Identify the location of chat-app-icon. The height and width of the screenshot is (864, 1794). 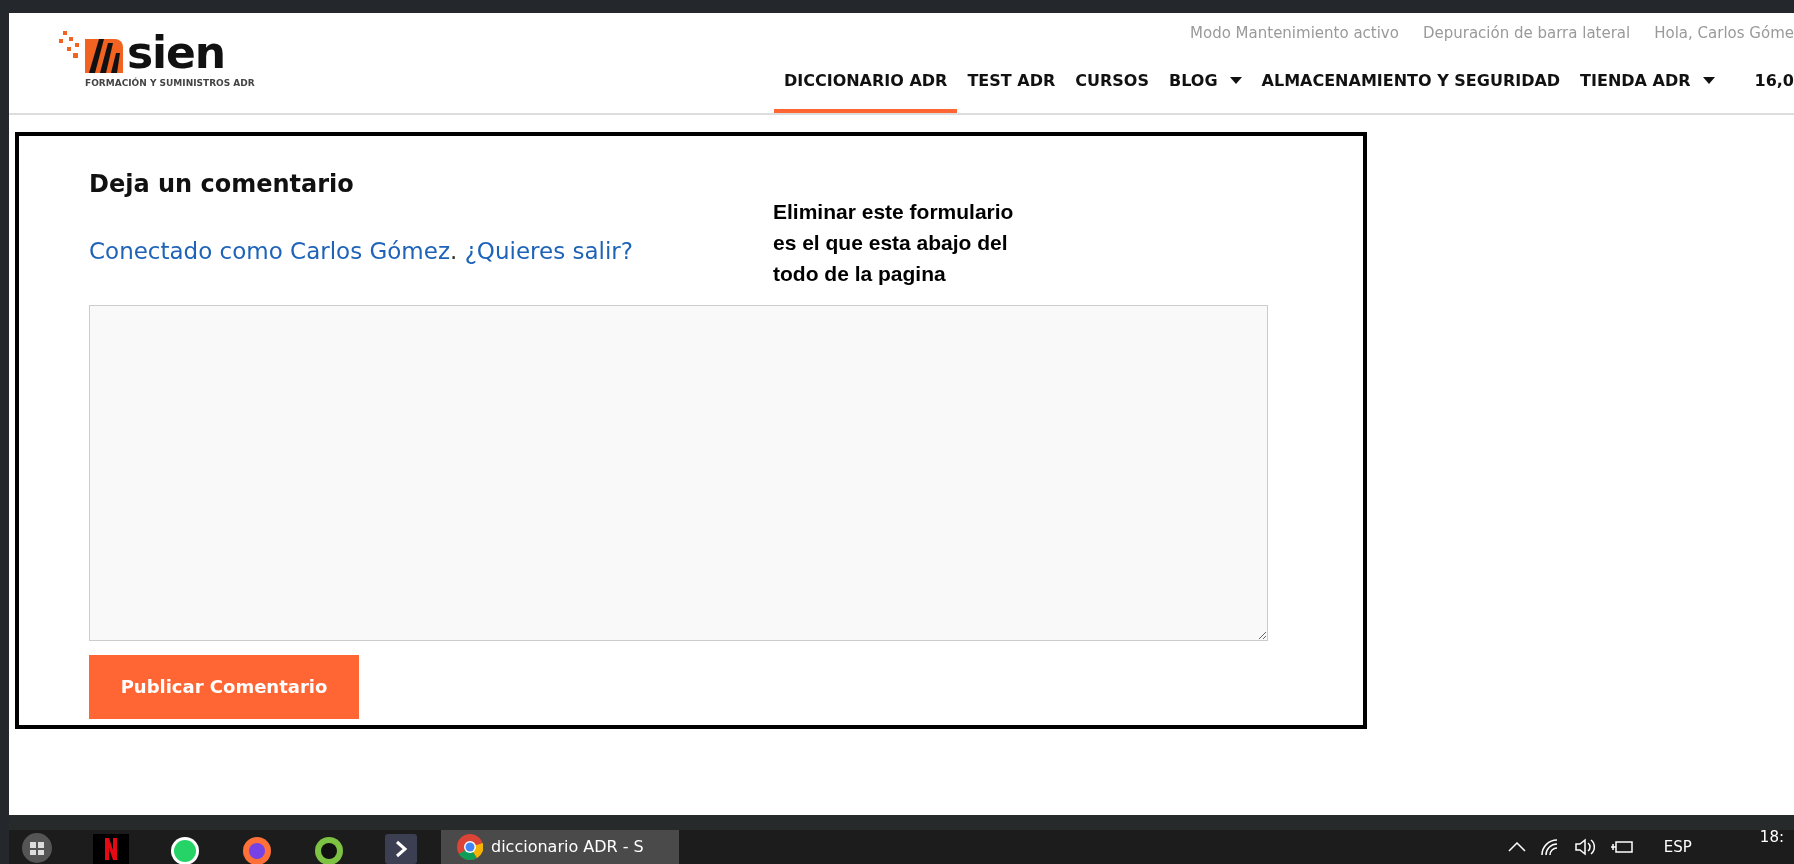
(185, 849).